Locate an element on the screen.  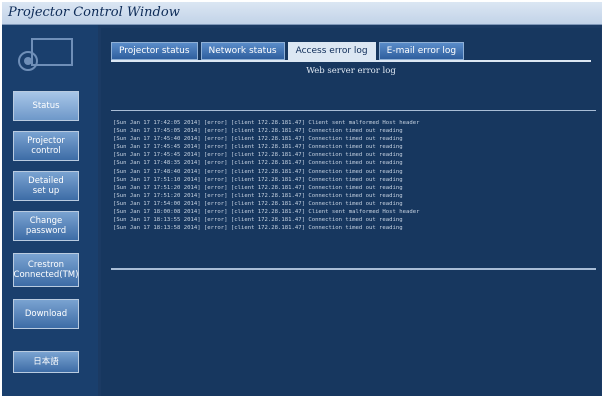
projector-logo-icon is located at coordinates (45, 54).